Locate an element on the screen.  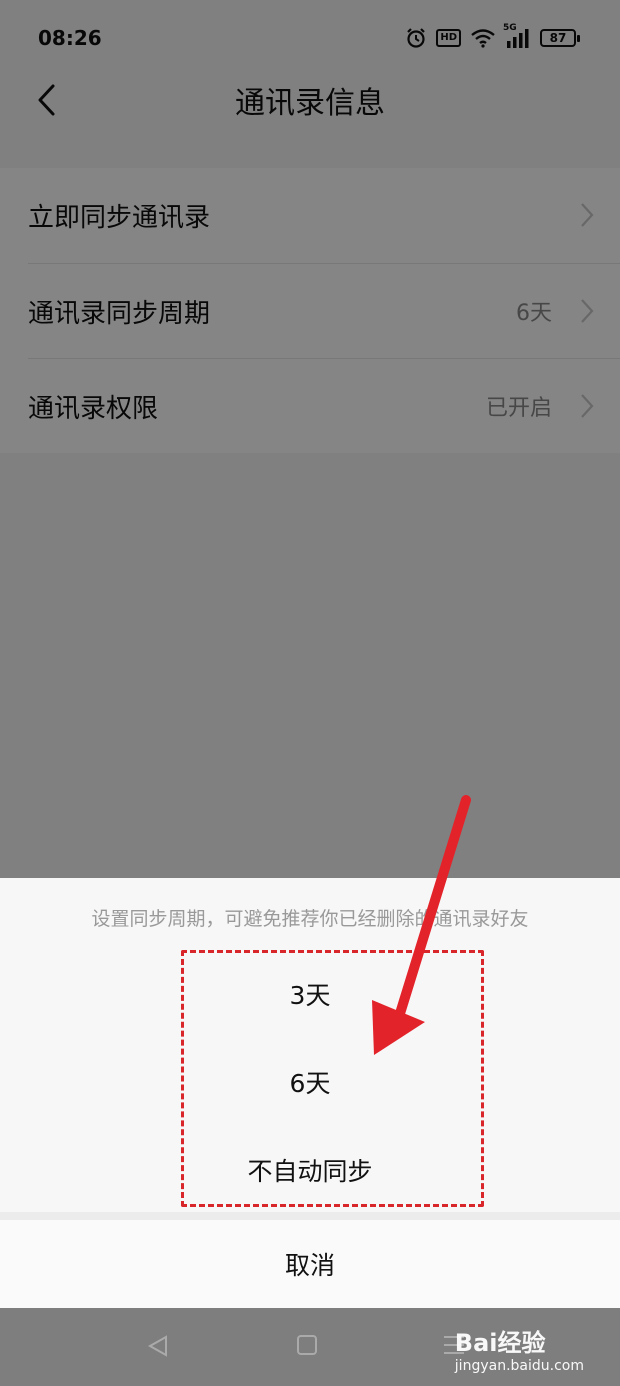
nav-home-icon is located at coordinates (307, 1347).